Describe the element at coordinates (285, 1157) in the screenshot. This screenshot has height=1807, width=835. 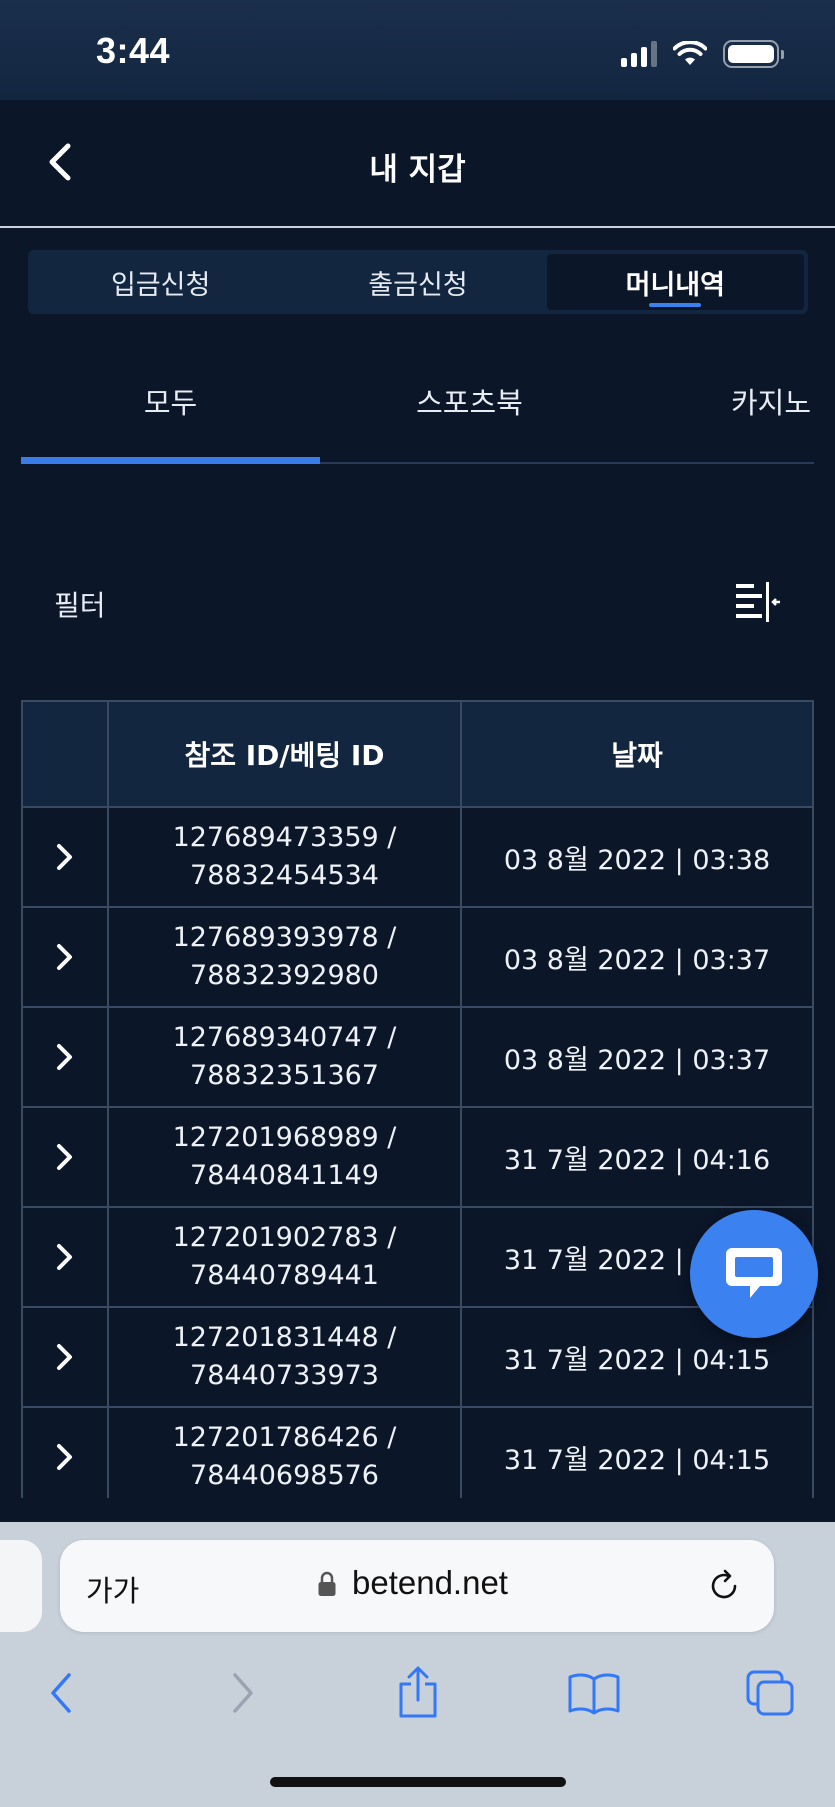
I see `ref-bet-id-cell: 127201968989 / 78440841149` at that location.